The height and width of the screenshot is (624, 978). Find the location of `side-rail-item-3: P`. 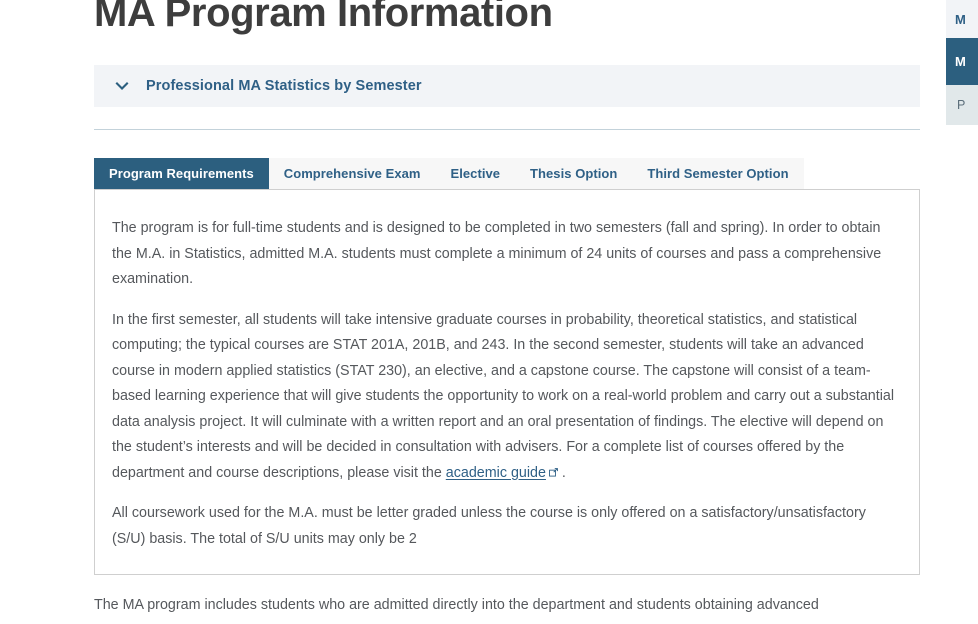

side-rail-item-3: P is located at coordinates (962, 105).